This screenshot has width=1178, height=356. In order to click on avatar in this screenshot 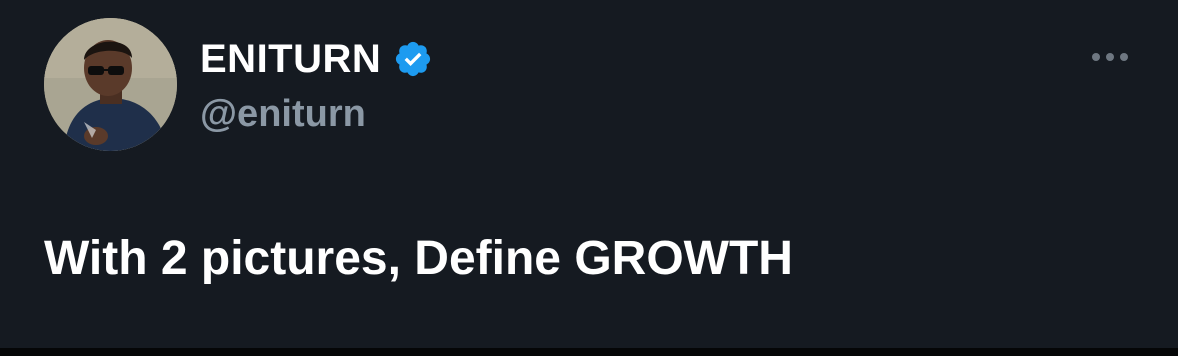, I will do `click(110, 84)`.